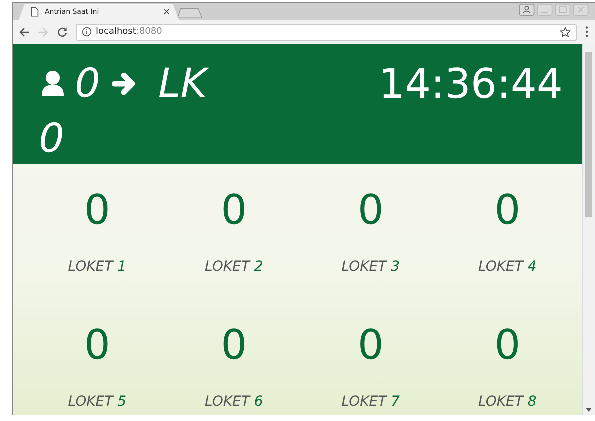  I want to click on maximize-icon, so click(563, 10).